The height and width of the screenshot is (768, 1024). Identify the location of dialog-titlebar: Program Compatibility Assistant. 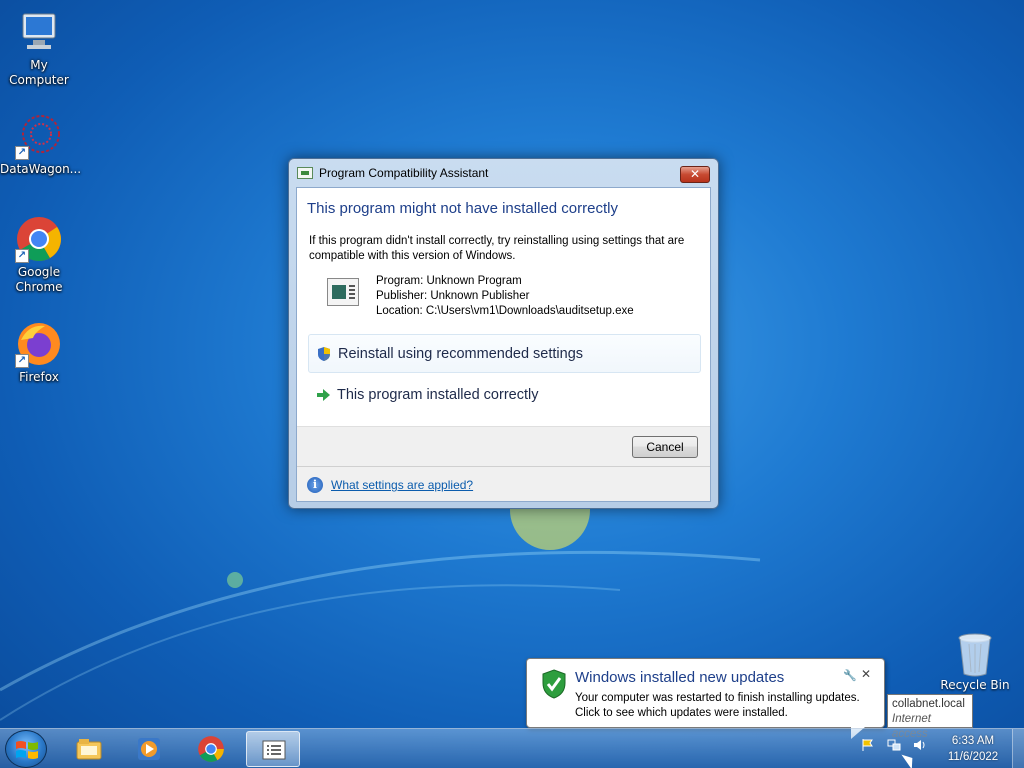
(503, 173).